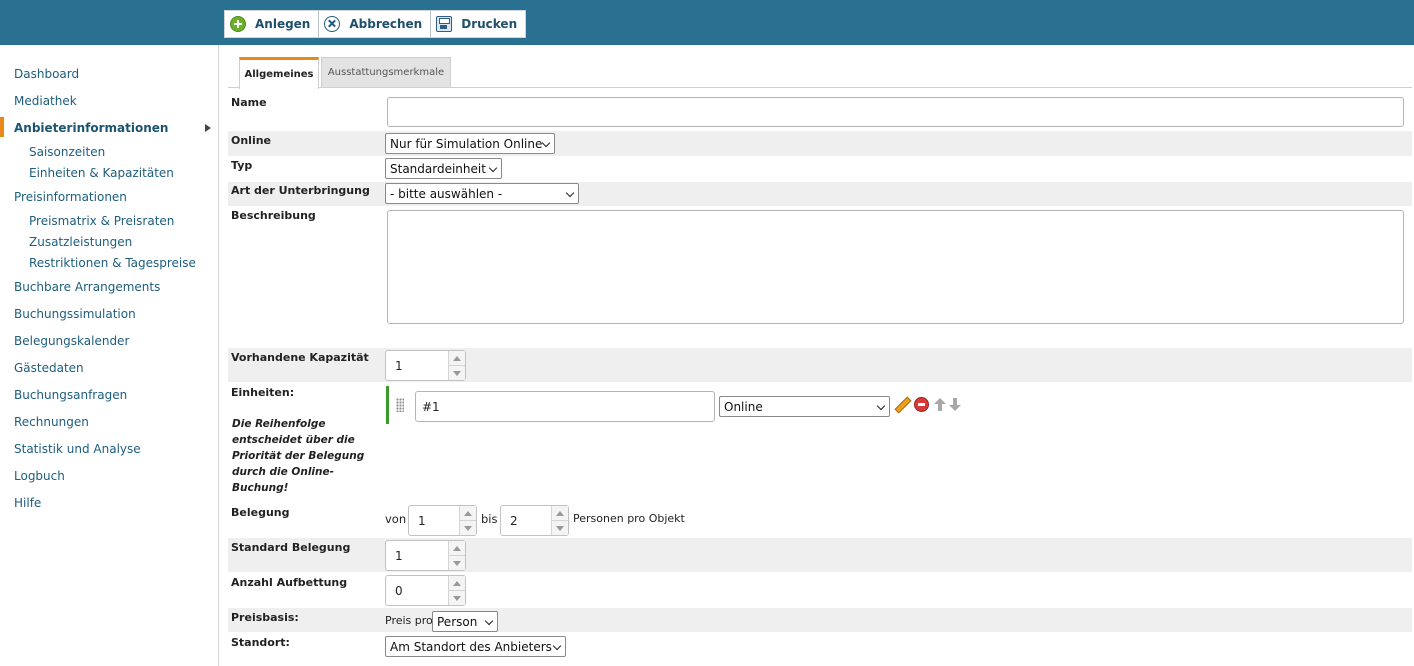  What do you see at coordinates (895, 267) in the screenshot?
I see `description-textarea` at bounding box center [895, 267].